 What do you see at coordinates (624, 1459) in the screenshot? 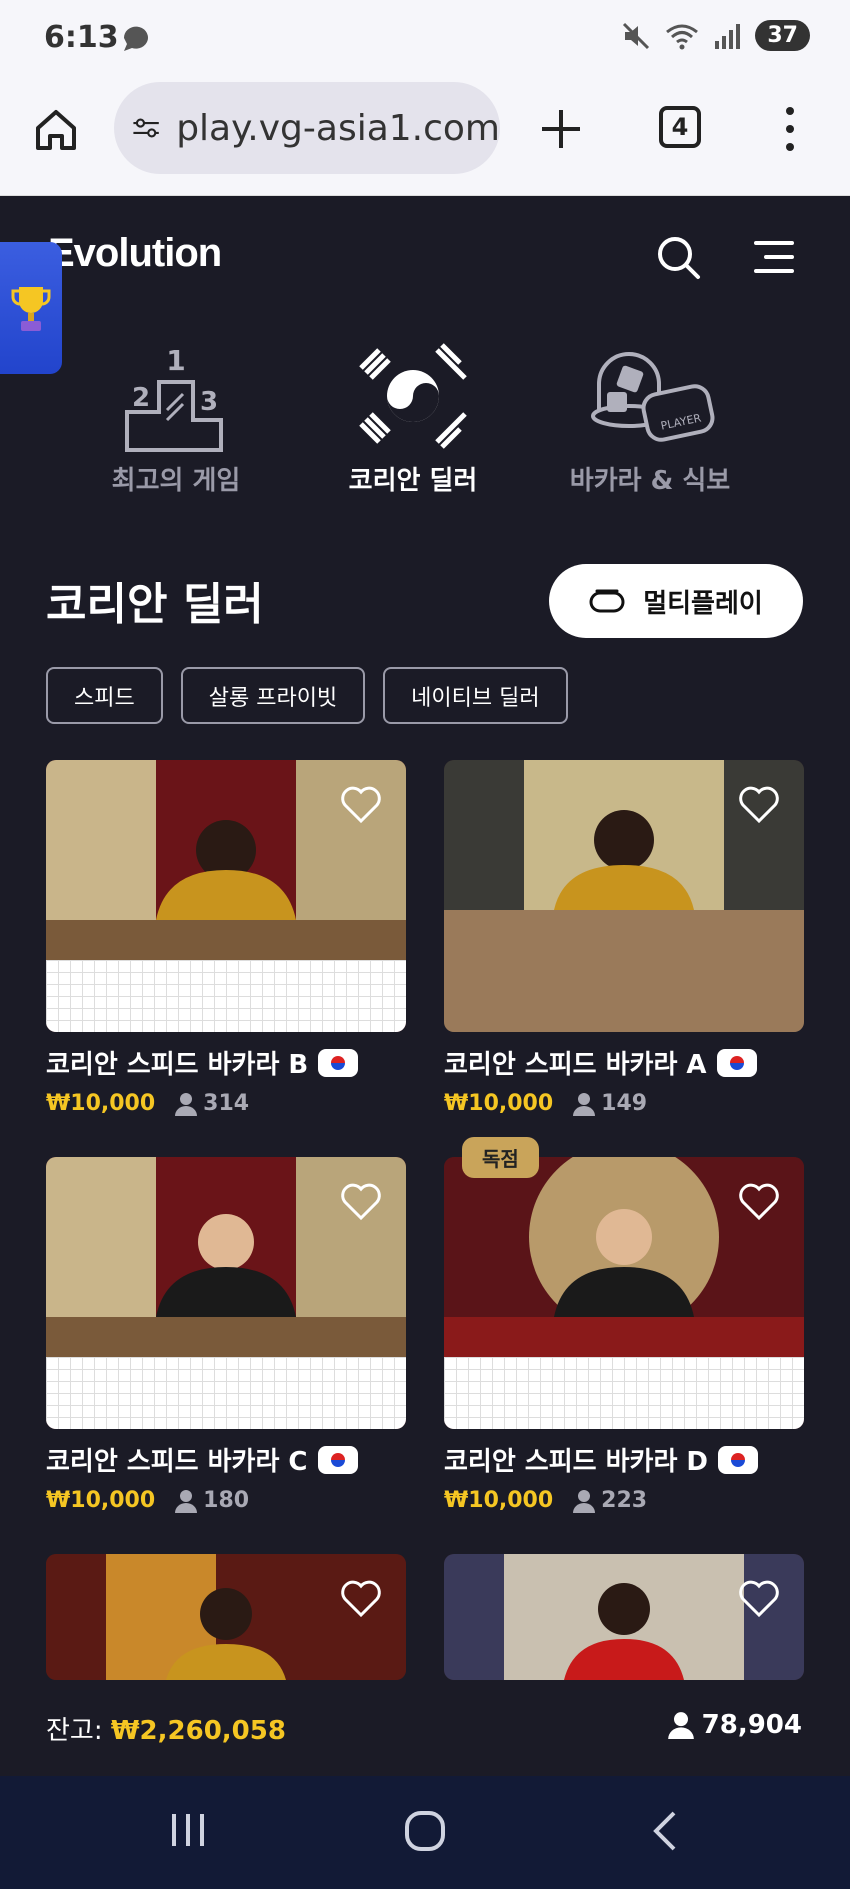
I see `game-title: 코리안 스피드 바카라 D` at bounding box center [624, 1459].